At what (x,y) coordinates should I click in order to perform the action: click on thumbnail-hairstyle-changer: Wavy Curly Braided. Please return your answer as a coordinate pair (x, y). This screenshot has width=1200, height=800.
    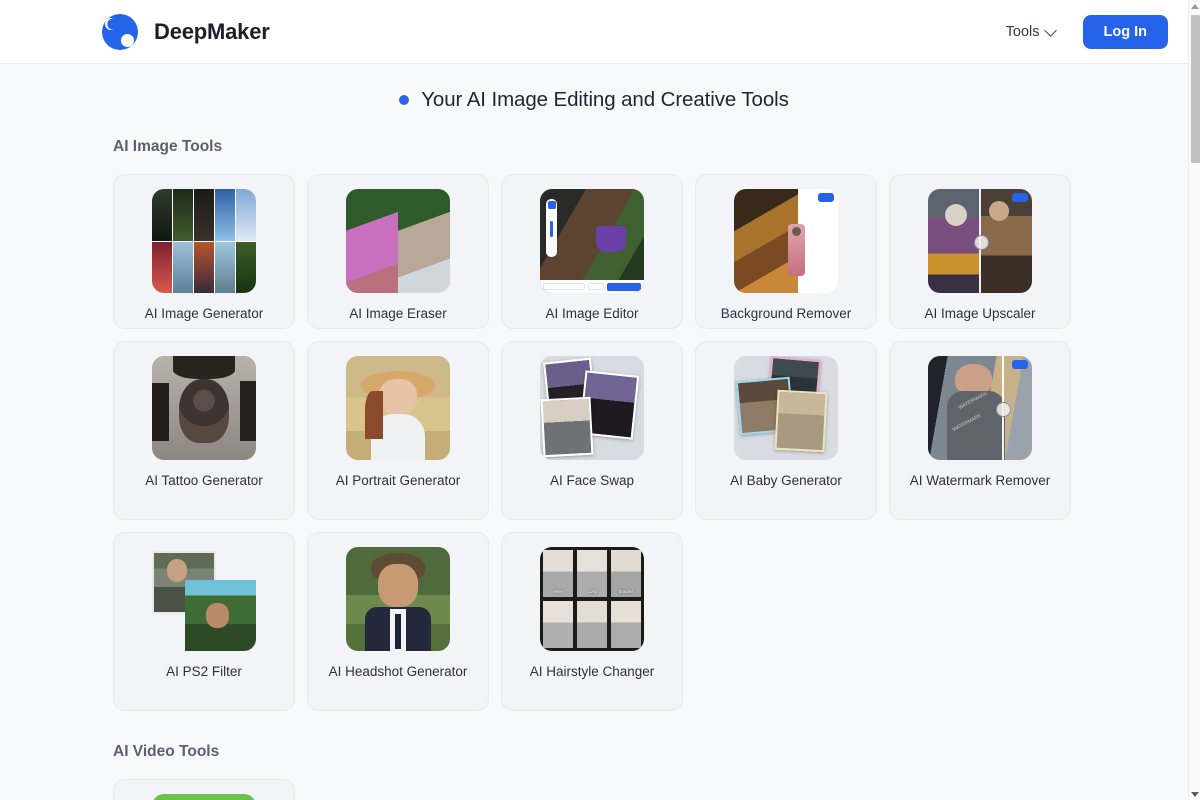
    Looking at the image, I should click on (592, 599).